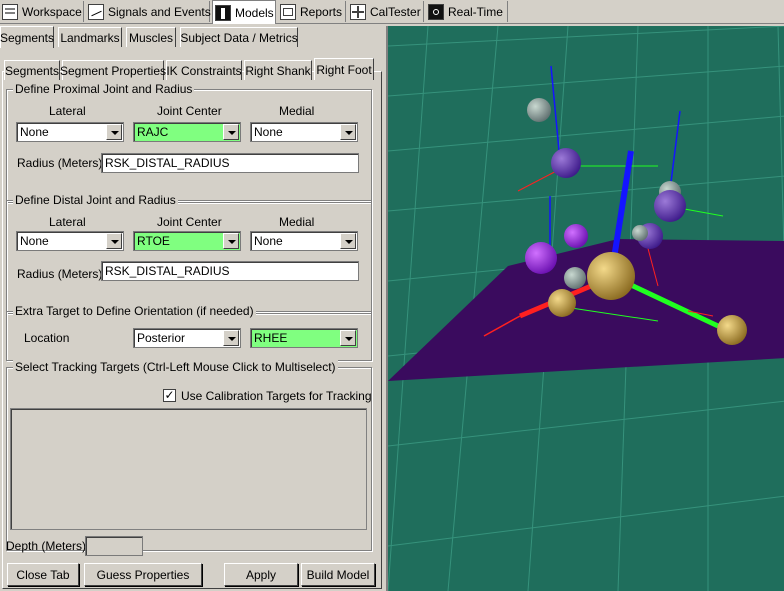 The height and width of the screenshot is (591, 784). Describe the element at coordinates (43, 574) in the screenshot. I see `close-tab-button: Close Tab` at that location.